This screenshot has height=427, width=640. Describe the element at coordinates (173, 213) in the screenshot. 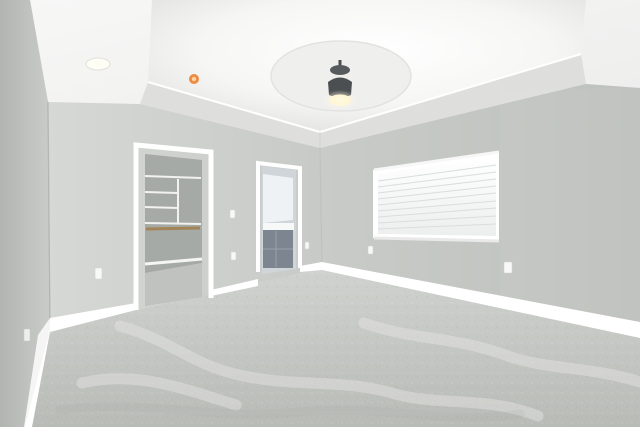

I see `closet-back-wall` at that location.